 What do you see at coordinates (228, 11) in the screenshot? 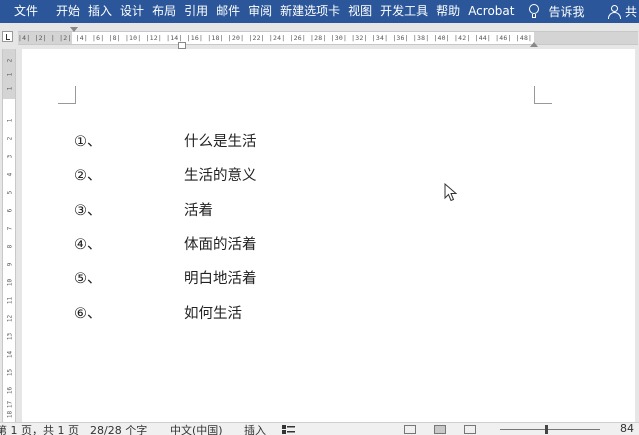
I see `tab-mailings: 邮件` at bounding box center [228, 11].